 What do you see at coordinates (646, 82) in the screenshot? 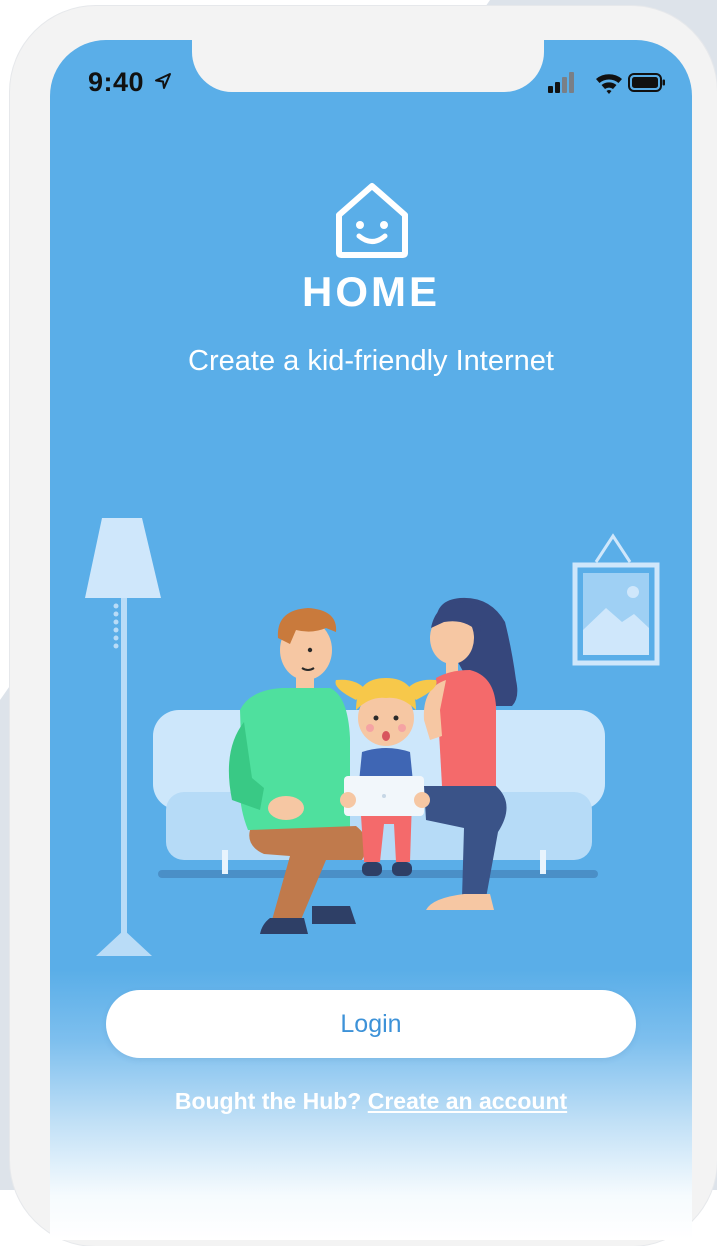
I see `battery-icon` at bounding box center [646, 82].